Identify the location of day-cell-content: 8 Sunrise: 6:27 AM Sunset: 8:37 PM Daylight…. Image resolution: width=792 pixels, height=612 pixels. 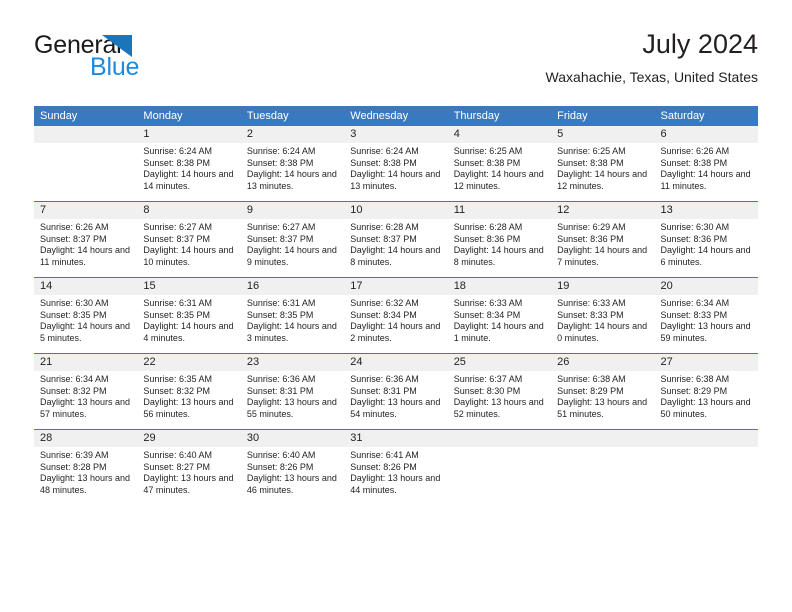
(189, 239).